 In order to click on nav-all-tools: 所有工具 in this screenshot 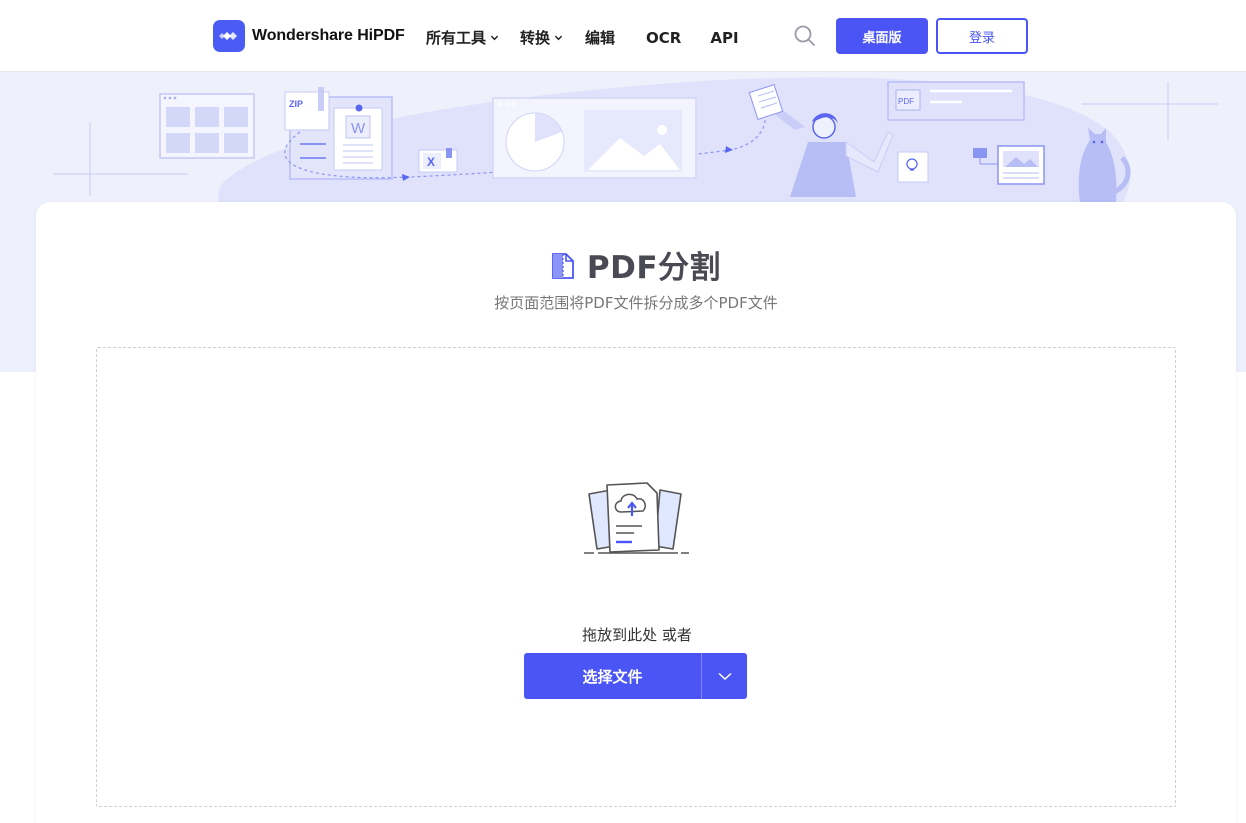, I will do `click(462, 37)`.